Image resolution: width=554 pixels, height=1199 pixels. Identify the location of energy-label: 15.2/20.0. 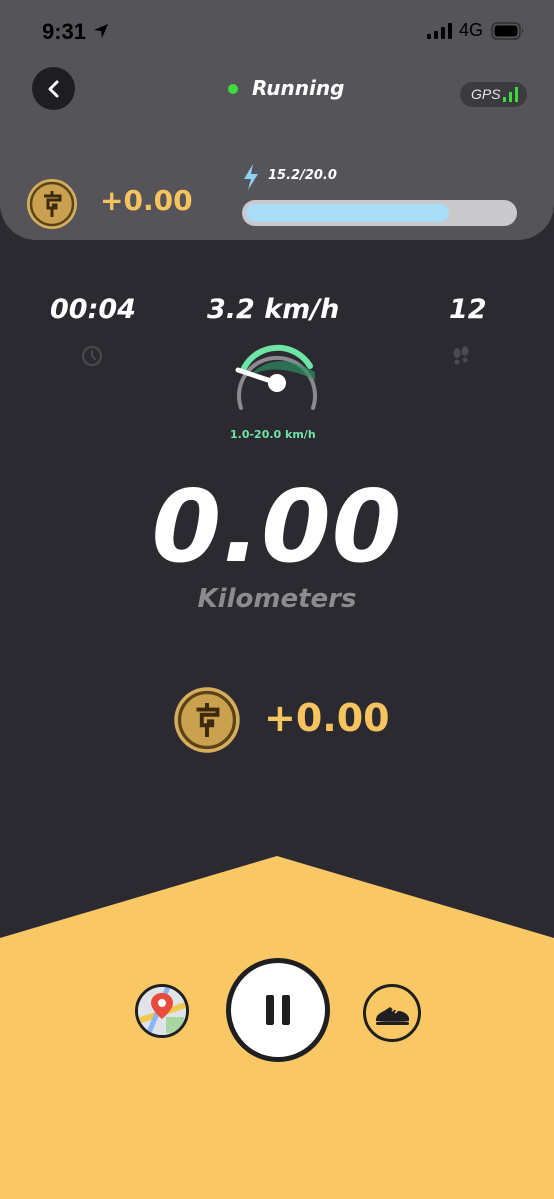
(302, 175).